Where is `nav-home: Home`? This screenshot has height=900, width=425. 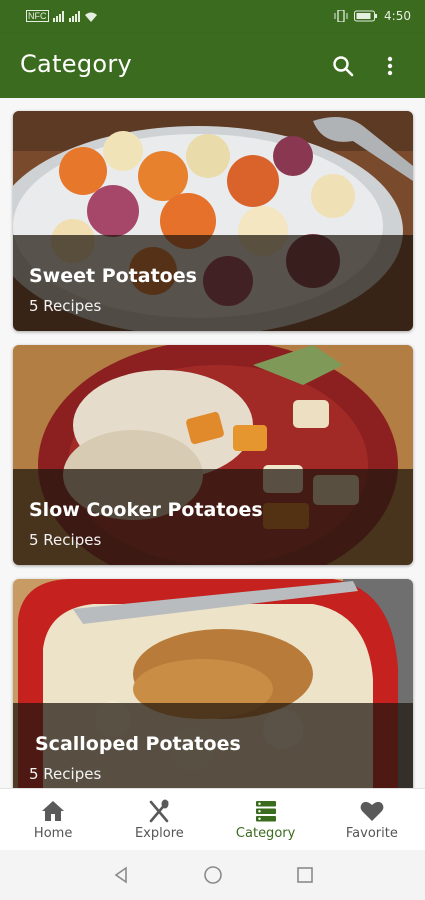 nav-home: Home is located at coordinates (53, 819).